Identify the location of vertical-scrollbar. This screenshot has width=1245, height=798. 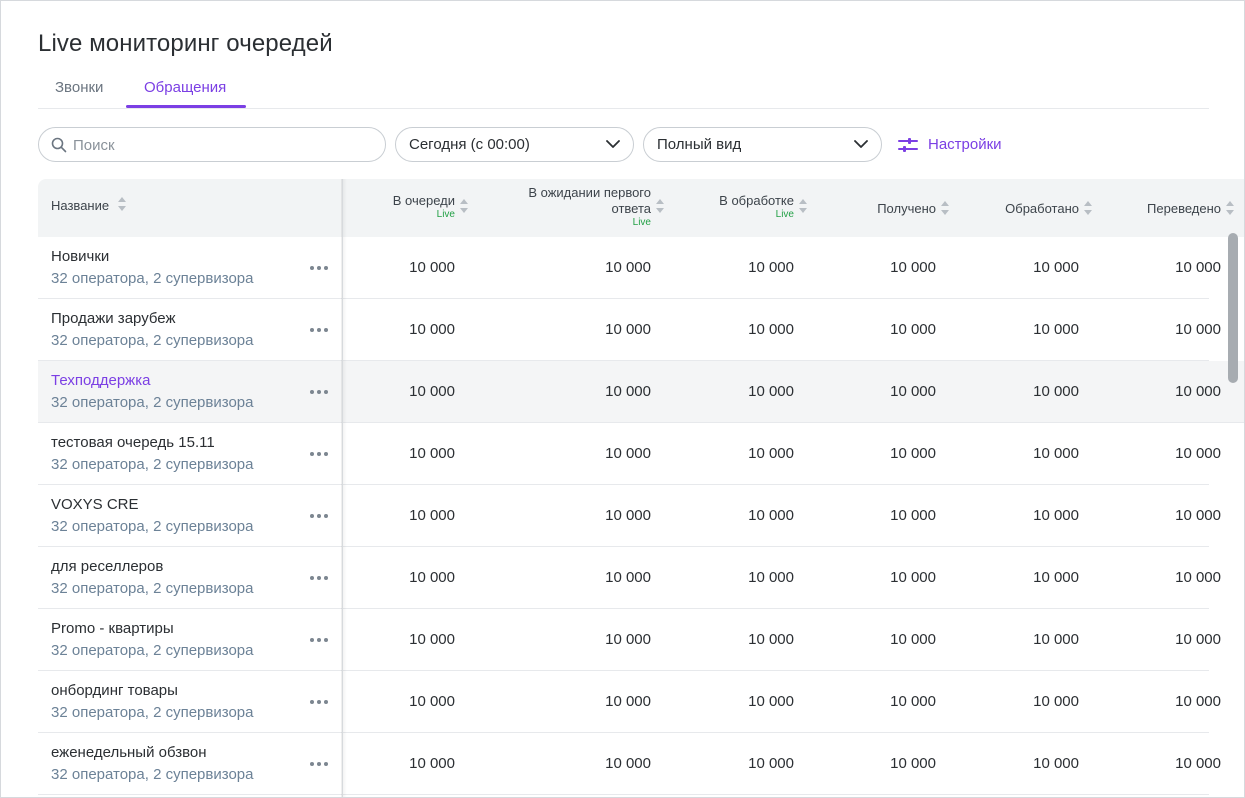
(1233, 308).